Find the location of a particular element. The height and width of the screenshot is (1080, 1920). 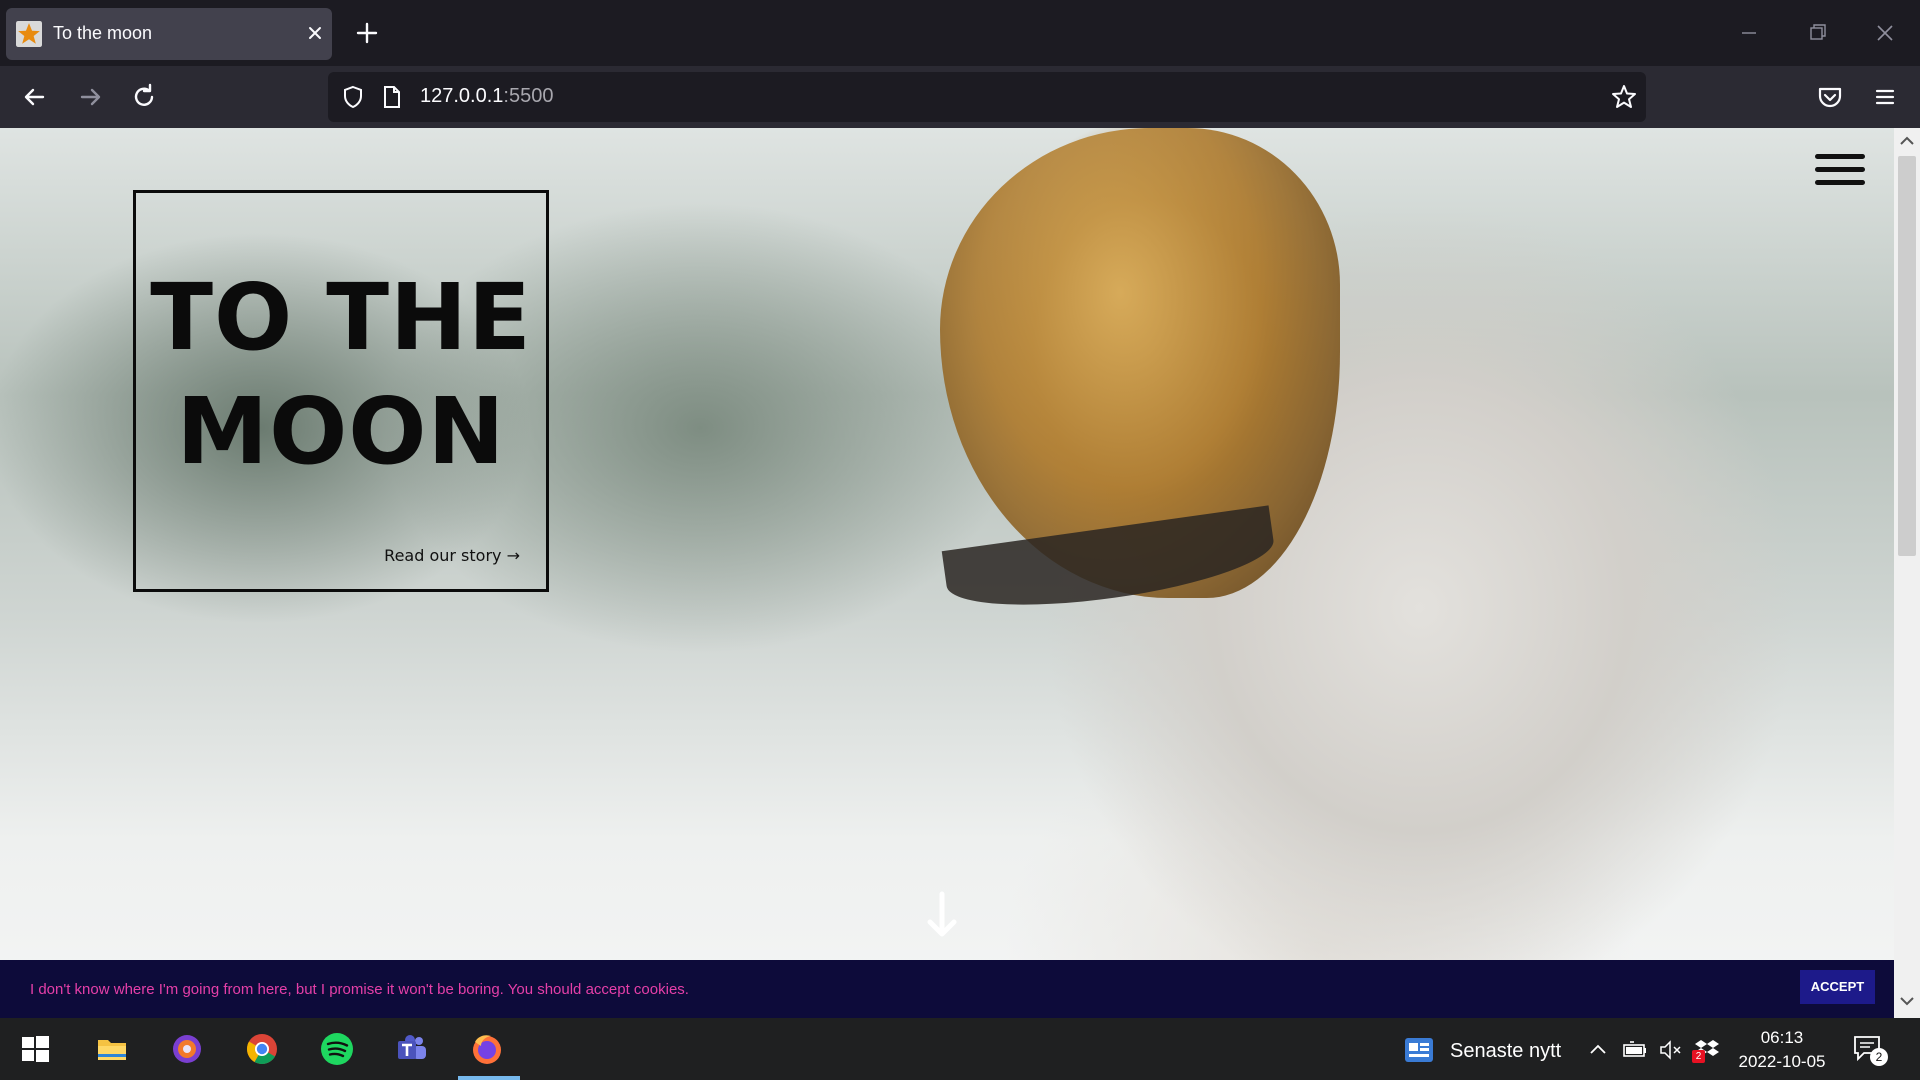

edge-canary-icon is located at coordinates (187, 1049).